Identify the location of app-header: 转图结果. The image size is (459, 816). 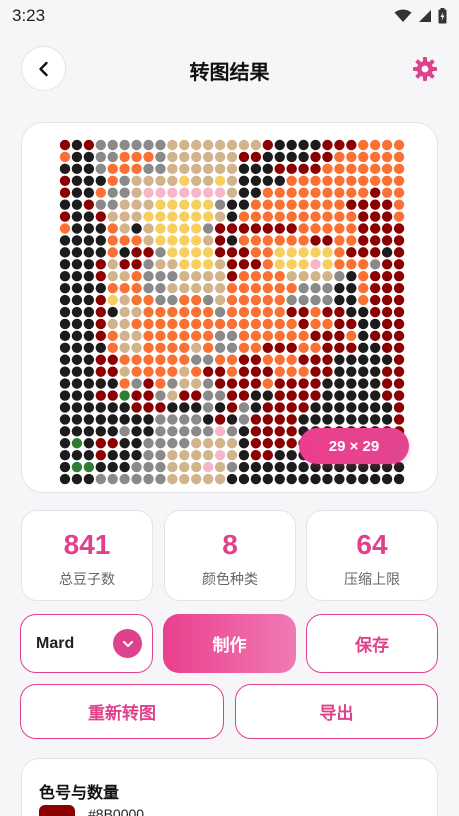
(229, 69).